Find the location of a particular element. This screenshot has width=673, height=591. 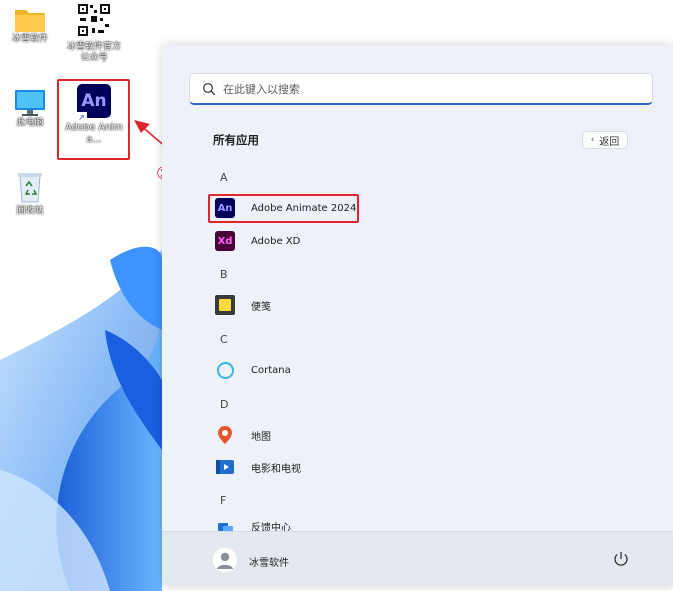

qr-code-icon is located at coordinates (94, 20).